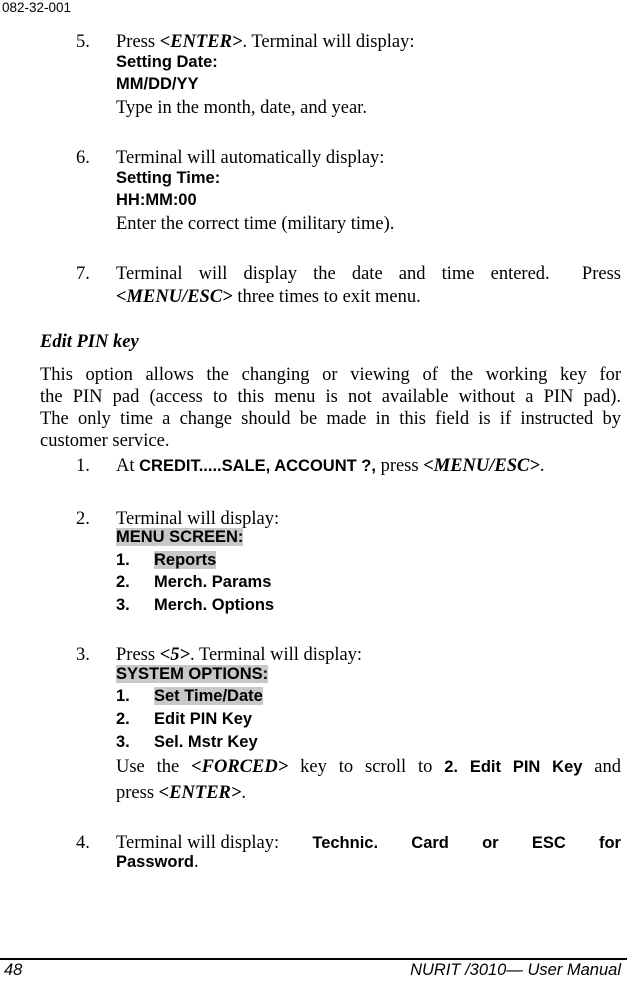 Image resolution: width=627 pixels, height=981 pixels. Describe the element at coordinates (255, 224) in the screenshot. I see `step-instruction: Enter the correct time (military time).` at that location.